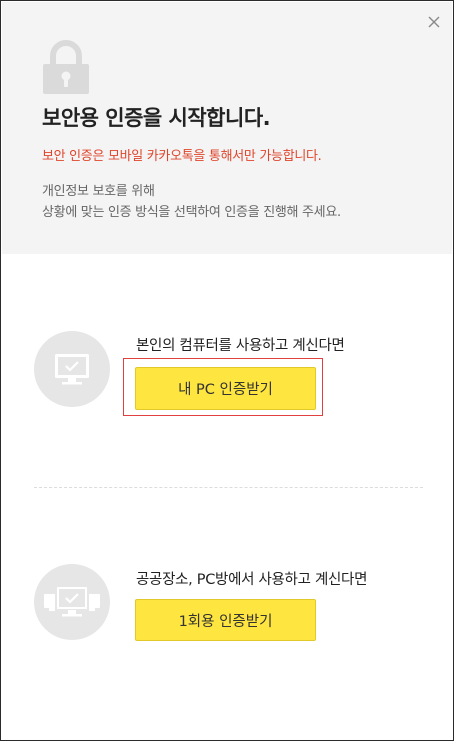 The width and height of the screenshot is (454, 741). I want to click on one-time-auth-button: 1회용 인증받기, so click(225, 620).